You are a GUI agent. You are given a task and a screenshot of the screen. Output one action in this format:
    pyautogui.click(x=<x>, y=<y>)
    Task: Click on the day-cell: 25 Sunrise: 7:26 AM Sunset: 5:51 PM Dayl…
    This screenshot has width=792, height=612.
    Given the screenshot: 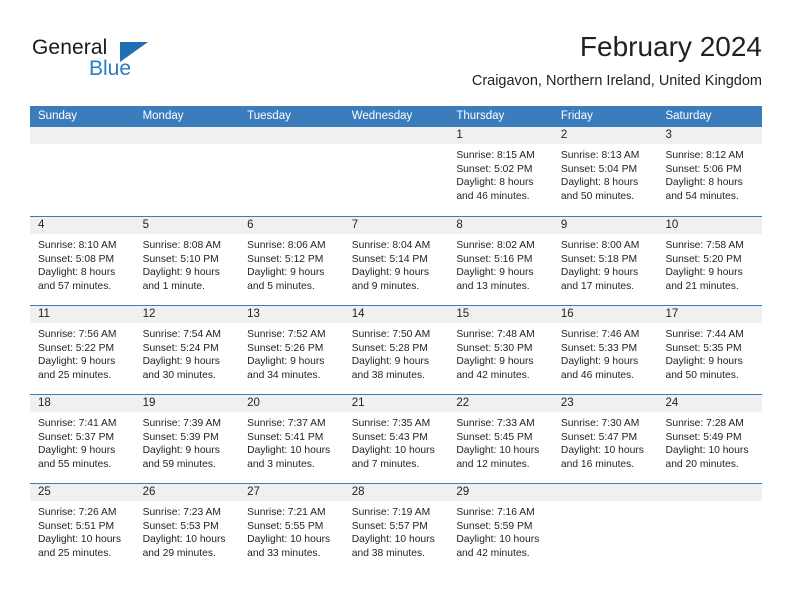 What is the action you would take?
    pyautogui.click(x=82, y=528)
    